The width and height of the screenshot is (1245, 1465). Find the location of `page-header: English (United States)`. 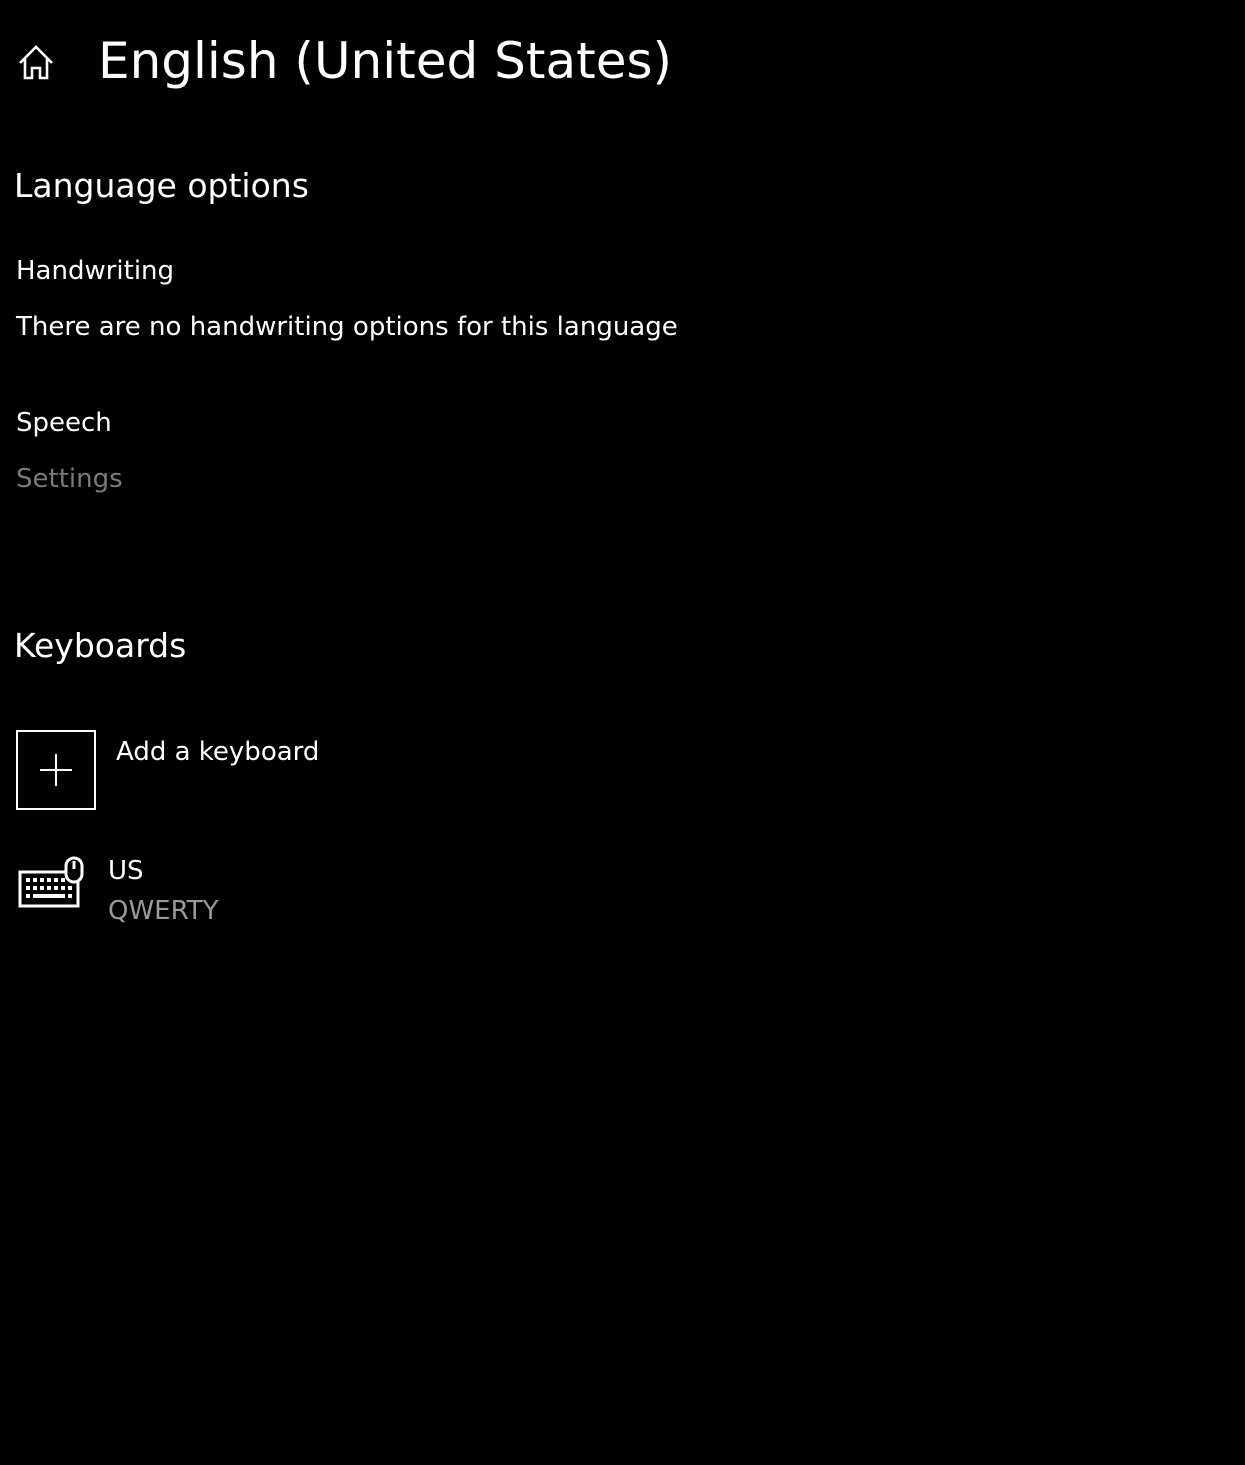

page-header: English (United States) is located at coordinates (622, 62).